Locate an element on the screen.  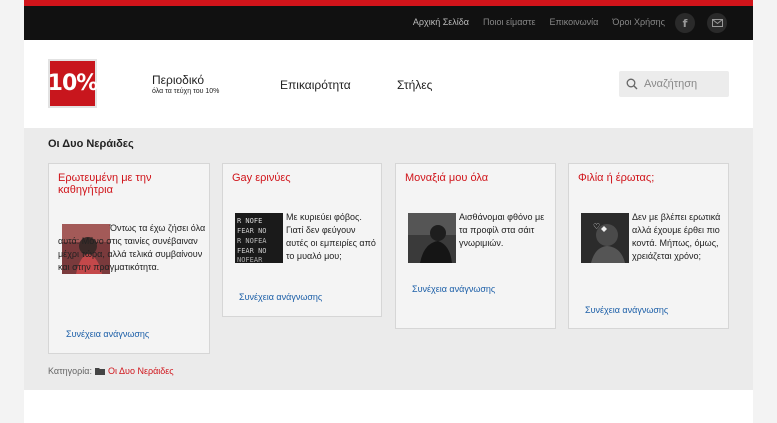
facebook-icon: f is located at coordinates (685, 23).